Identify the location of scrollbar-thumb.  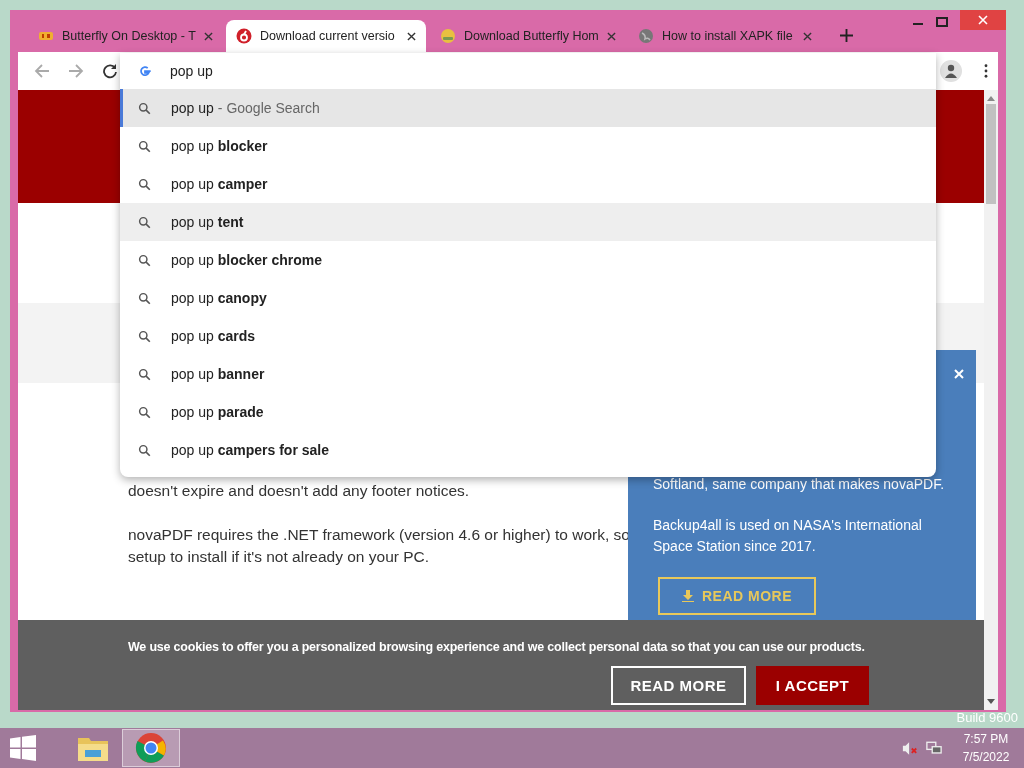
(991, 154).